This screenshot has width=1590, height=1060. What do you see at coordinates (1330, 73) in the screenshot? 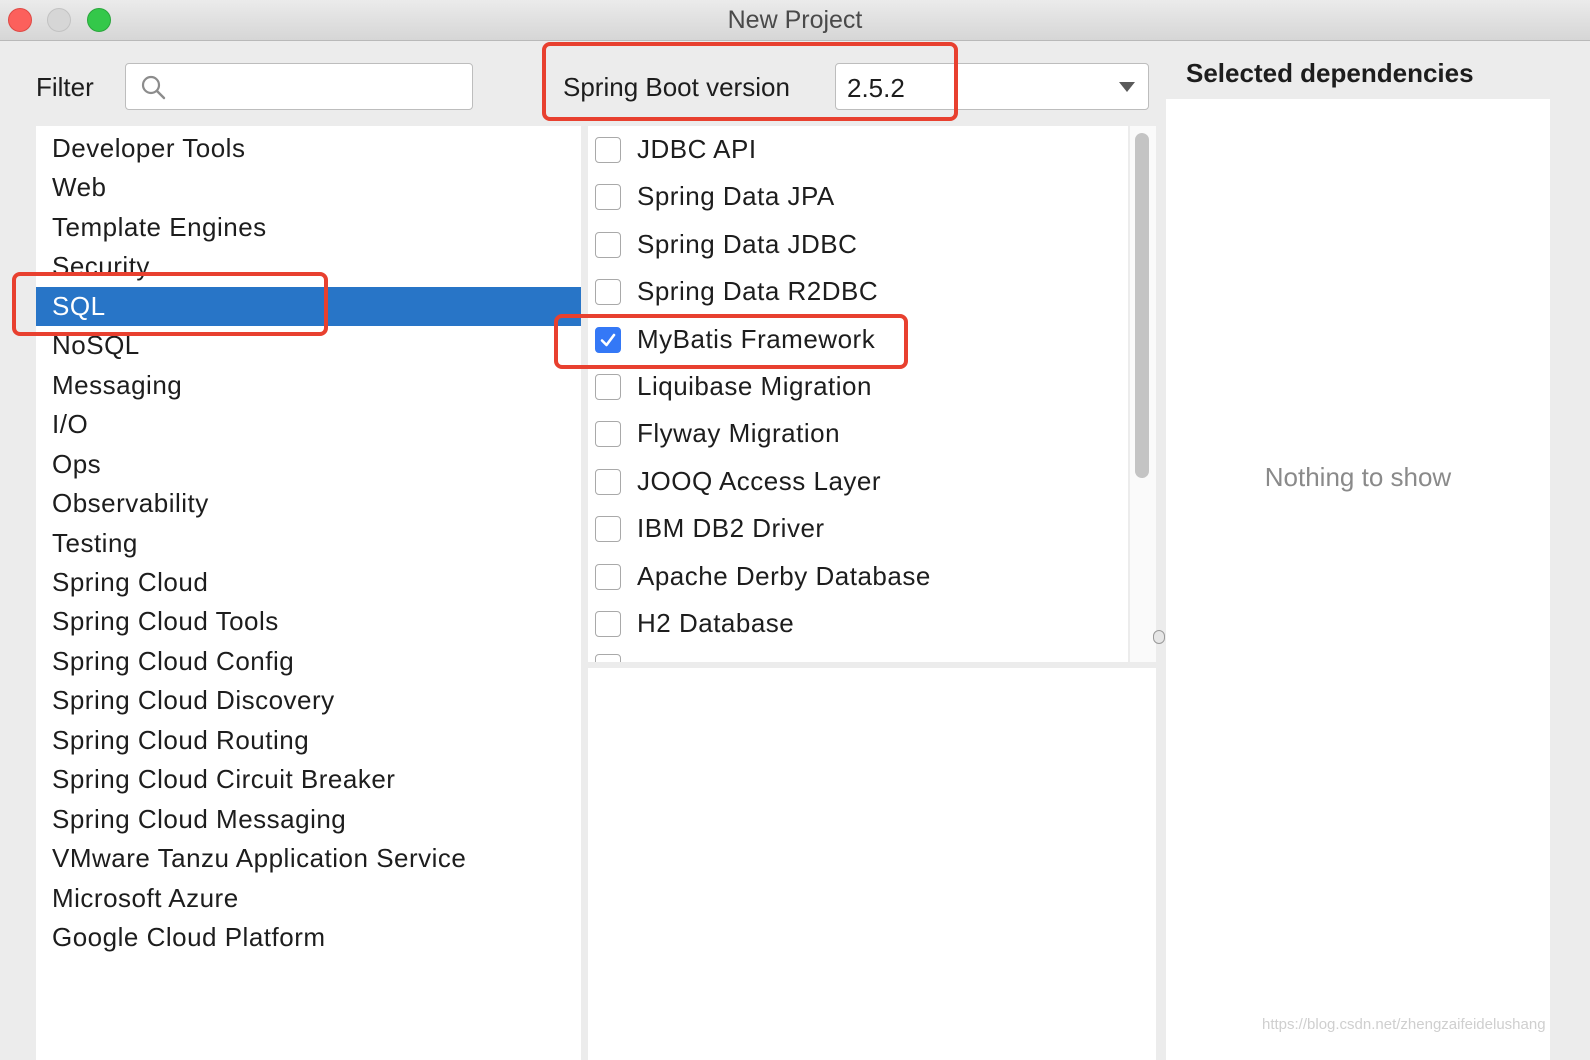
I see `selected-dependencies-heading: Selected dependencies` at bounding box center [1330, 73].